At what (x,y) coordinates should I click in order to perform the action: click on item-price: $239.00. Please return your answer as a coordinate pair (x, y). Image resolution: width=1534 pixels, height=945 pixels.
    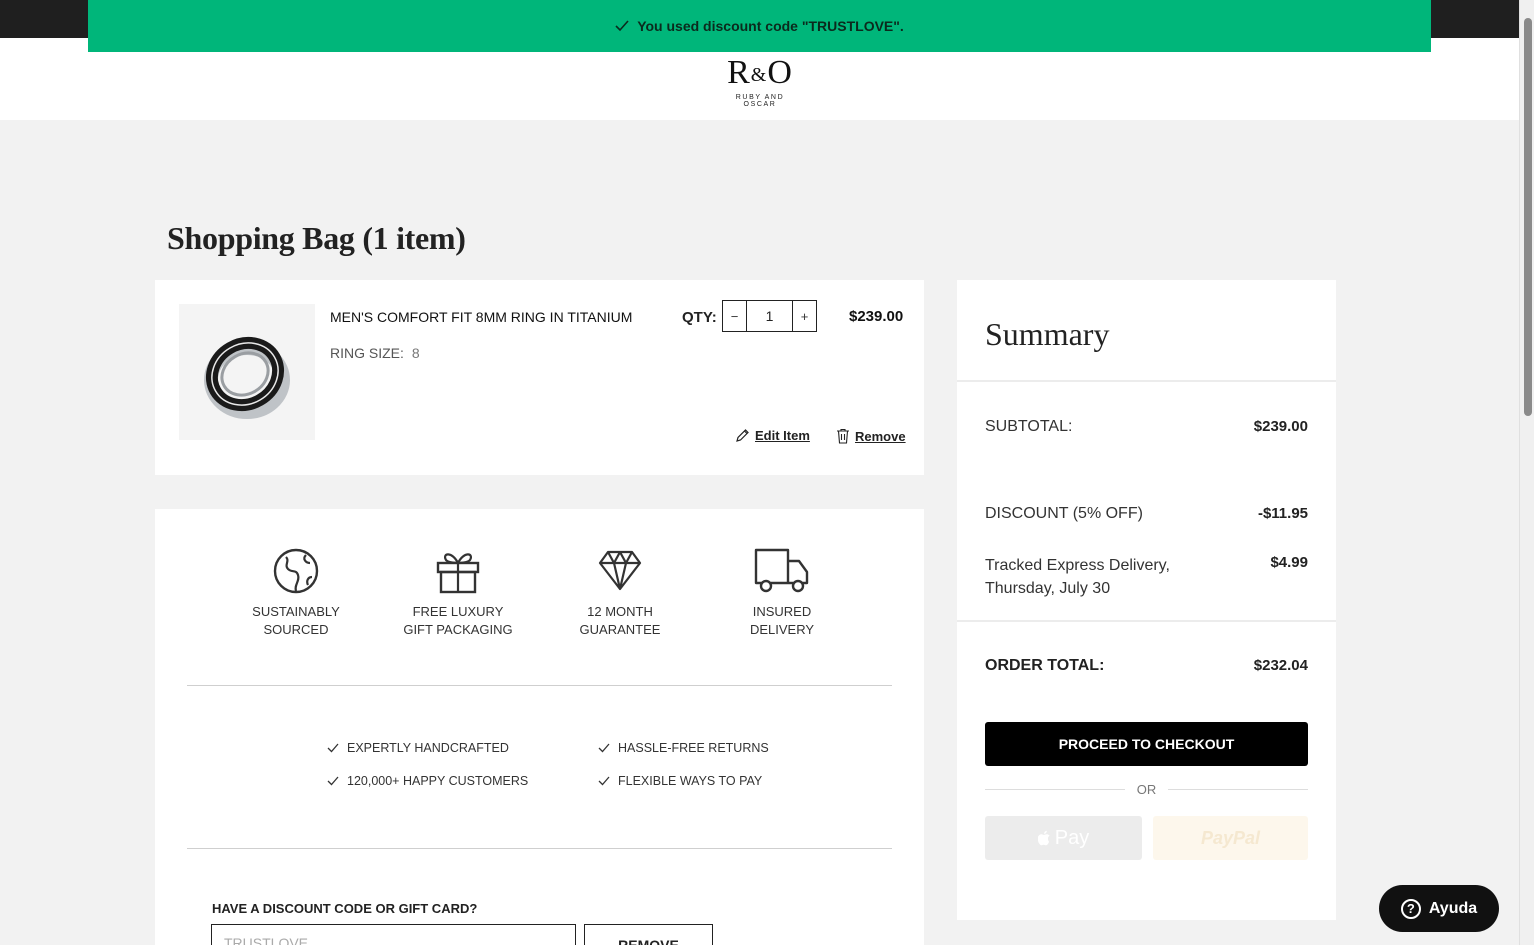
    Looking at the image, I should click on (876, 316).